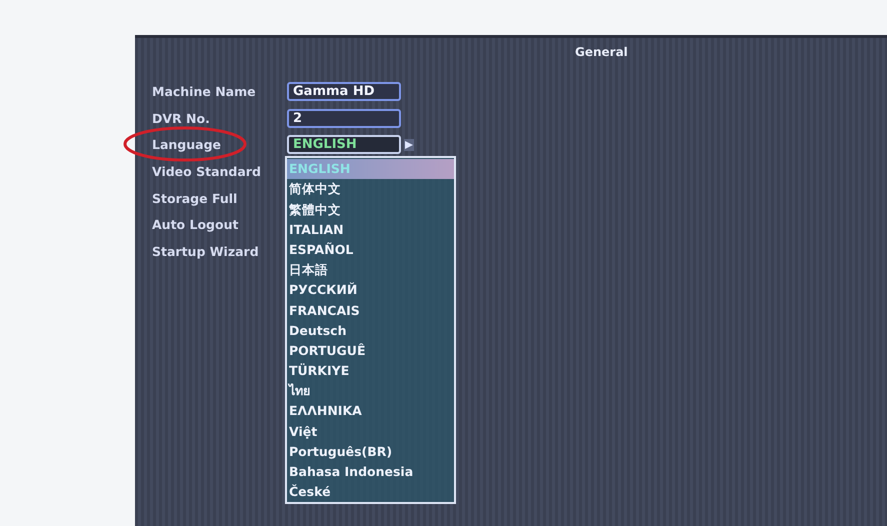 This screenshot has width=887, height=526. Describe the element at coordinates (344, 118) in the screenshot. I see `input-field: 2` at that location.